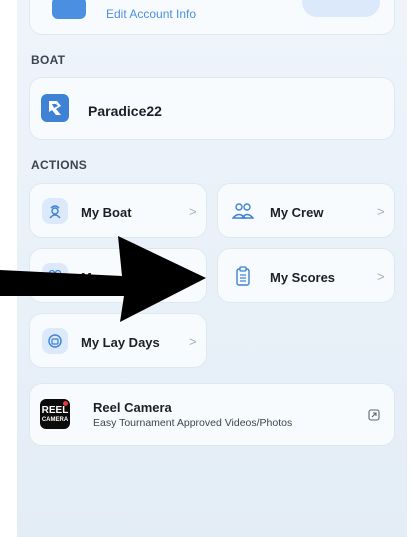 The width and height of the screenshot is (410, 537). What do you see at coordinates (132, 407) in the screenshot?
I see `reel-camera-title: Reel Camera` at bounding box center [132, 407].